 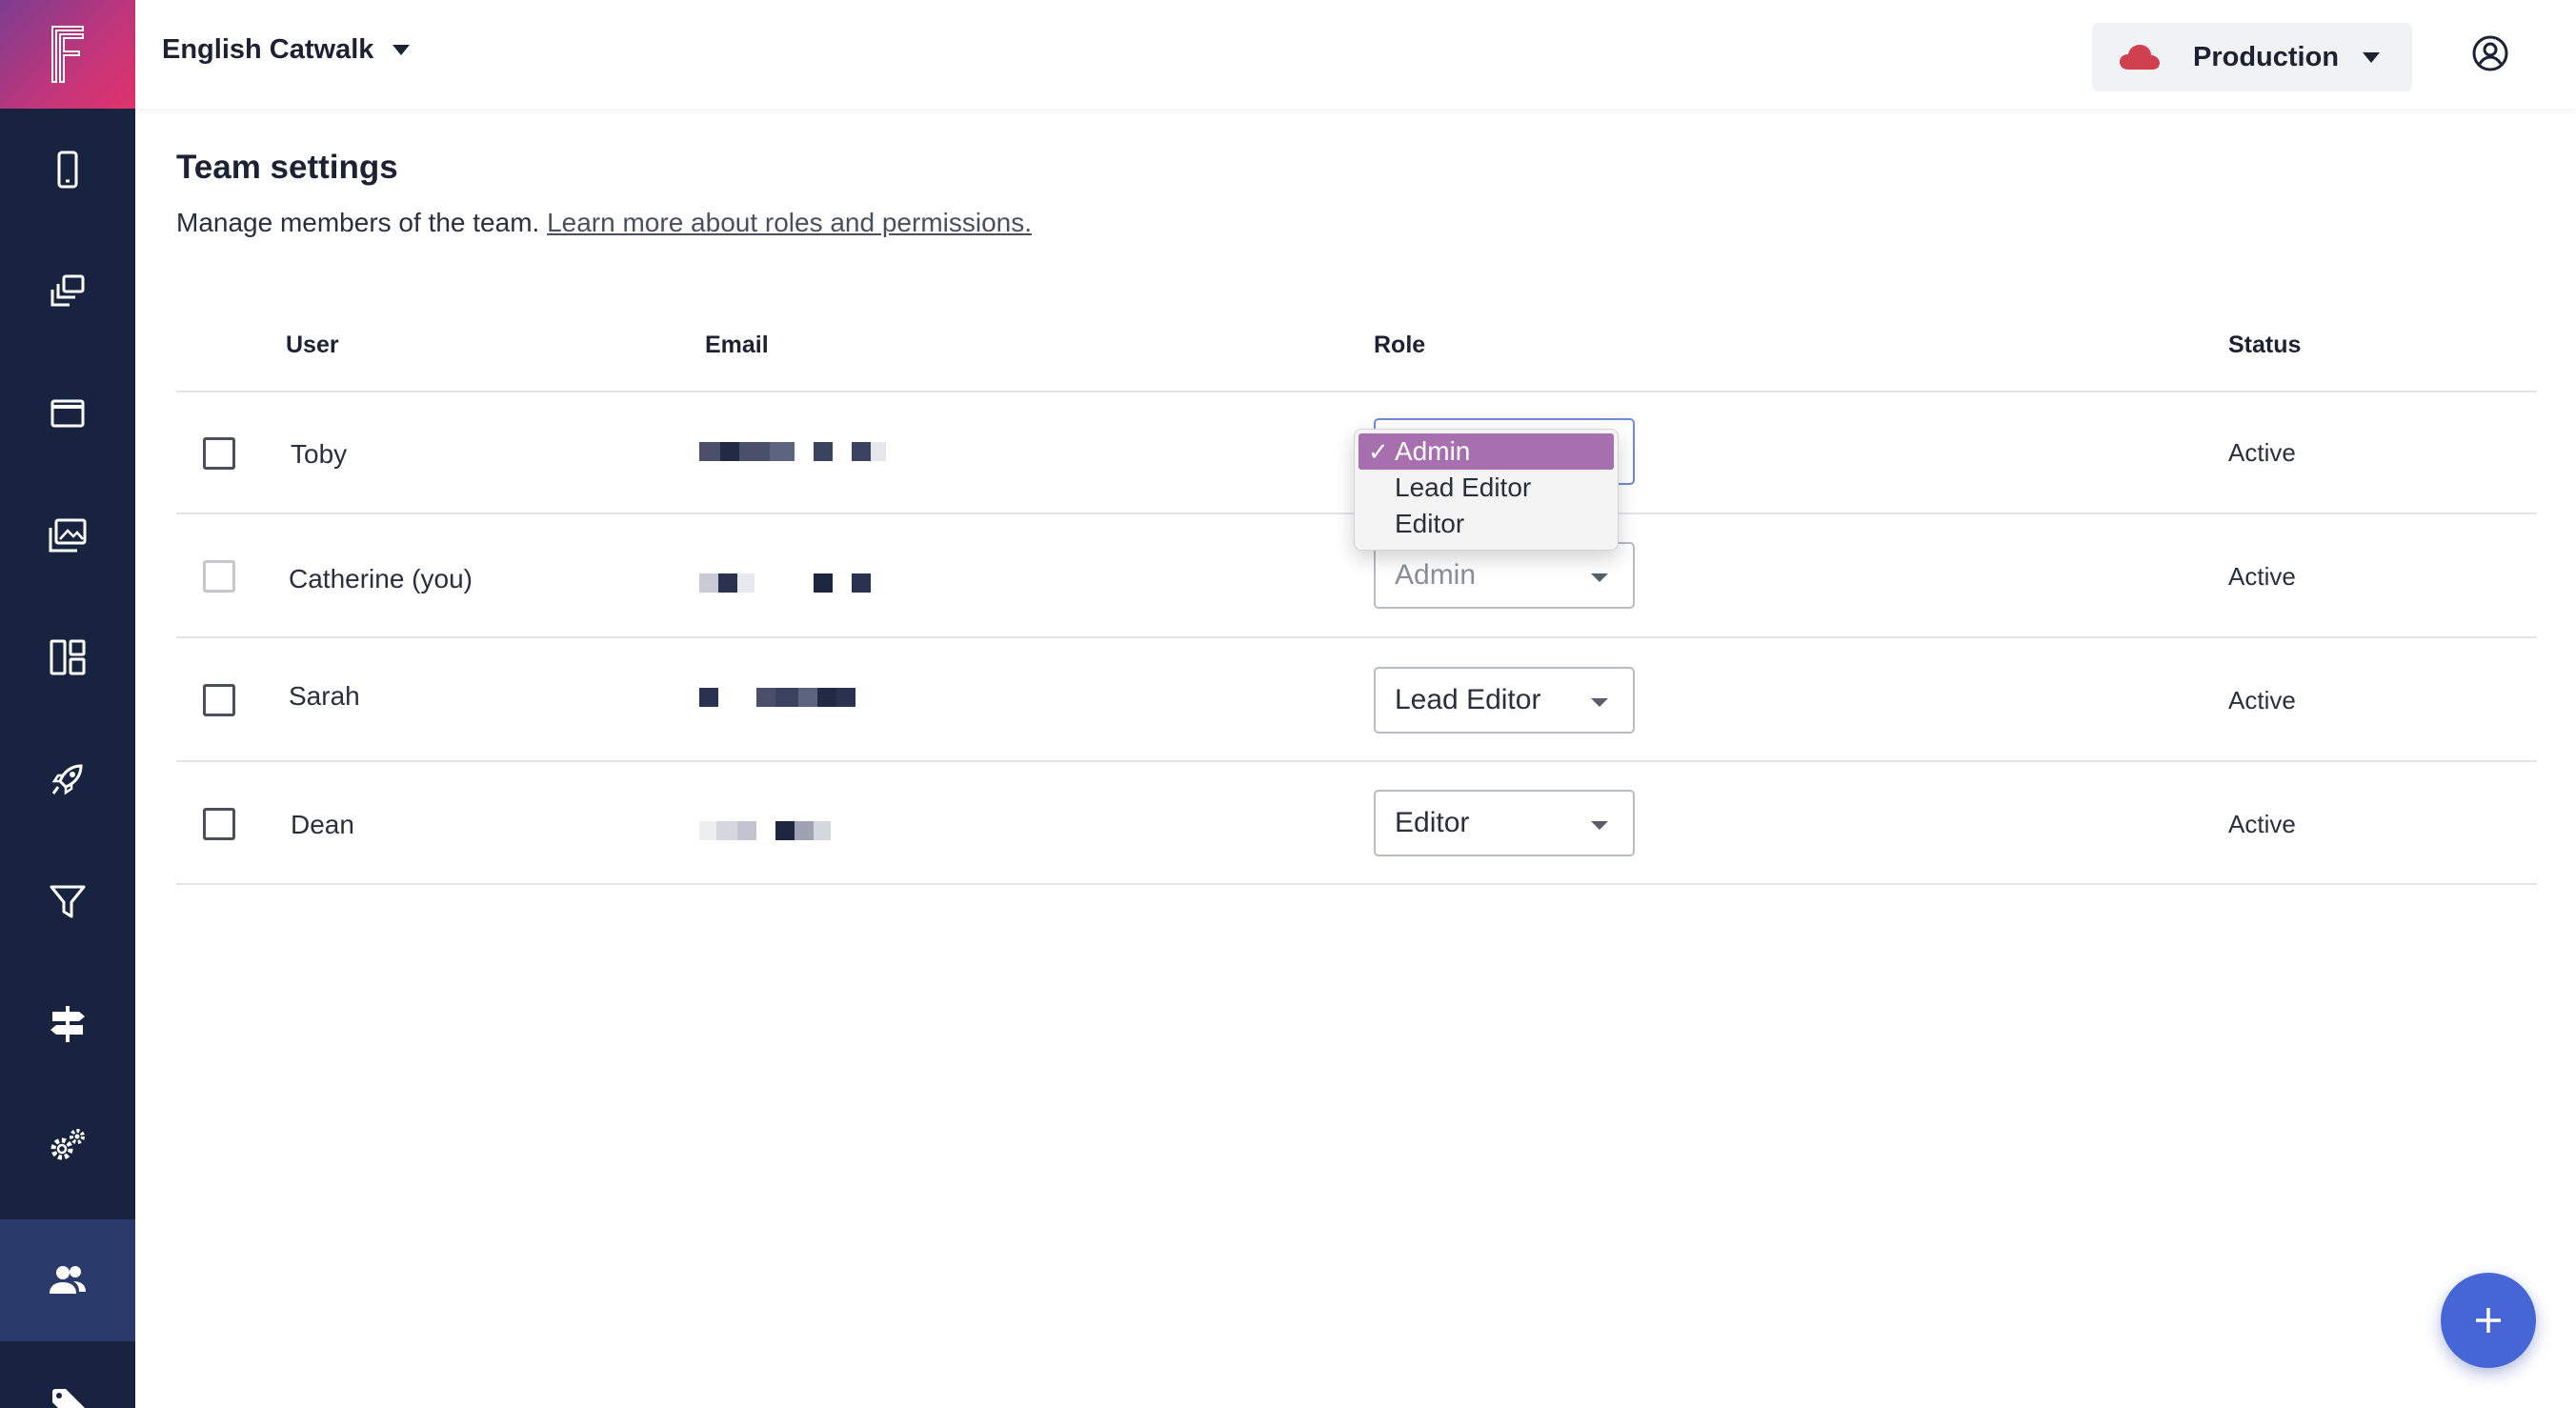 I want to click on column-header-user: User, so click(x=313, y=346).